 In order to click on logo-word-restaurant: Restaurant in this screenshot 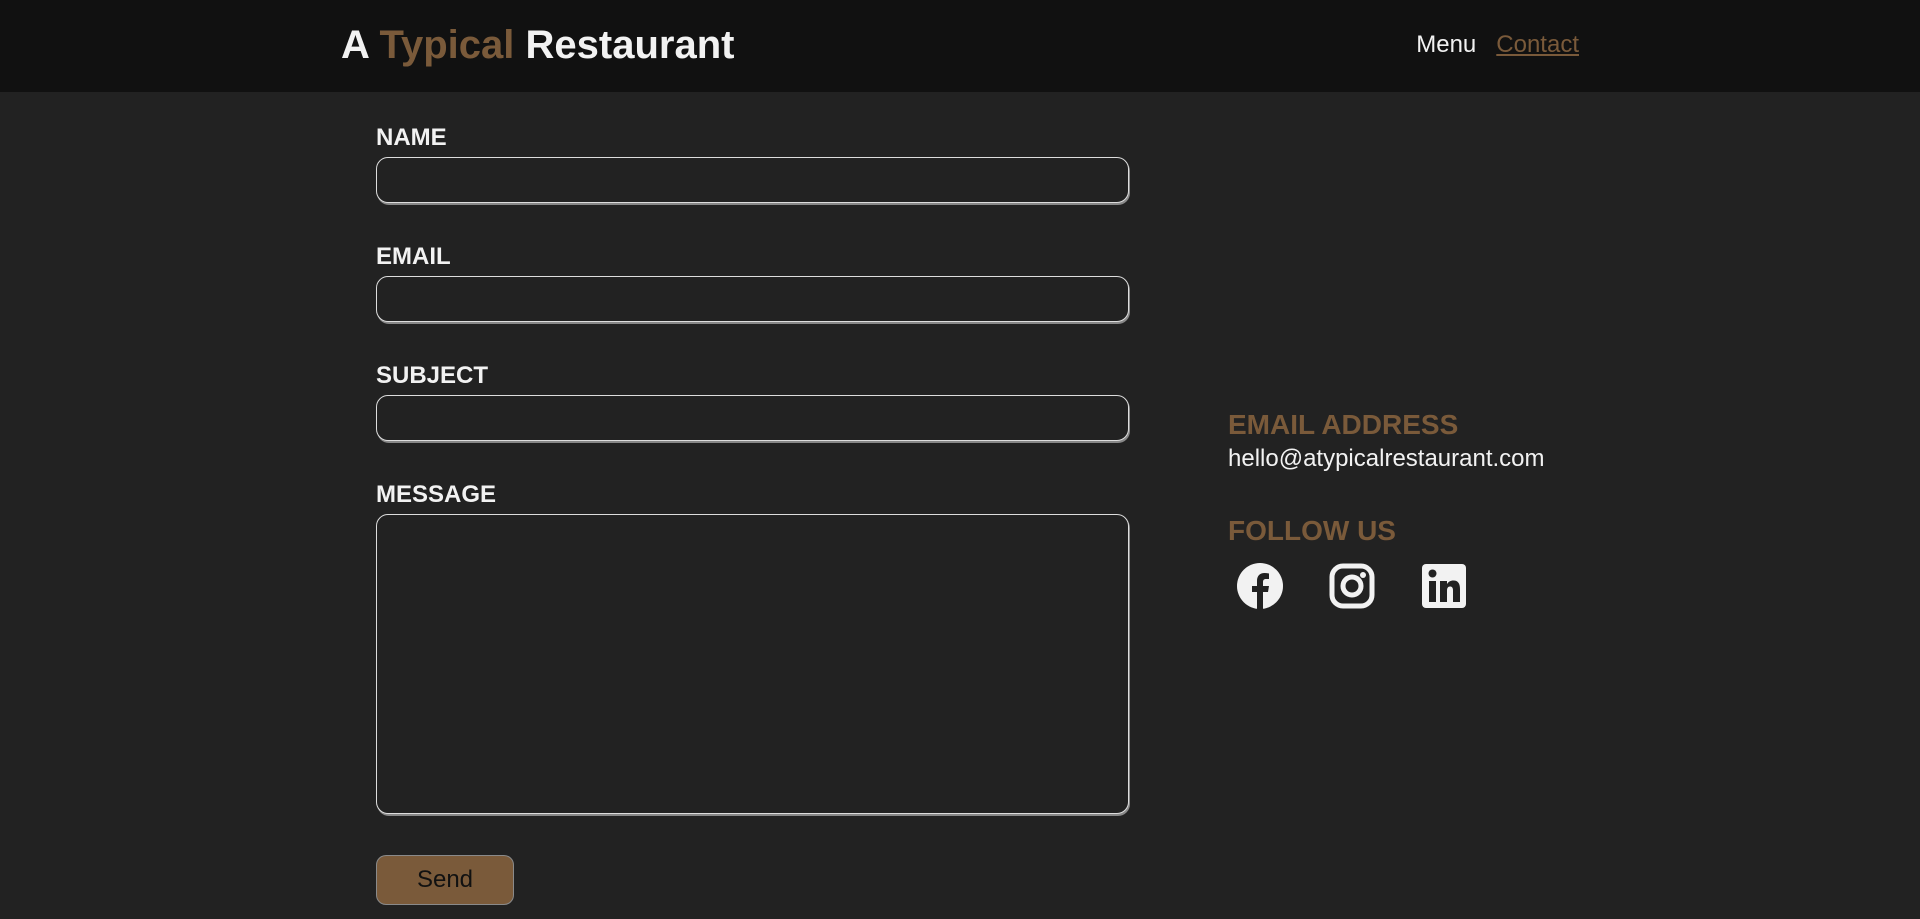, I will do `click(630, 45)`.